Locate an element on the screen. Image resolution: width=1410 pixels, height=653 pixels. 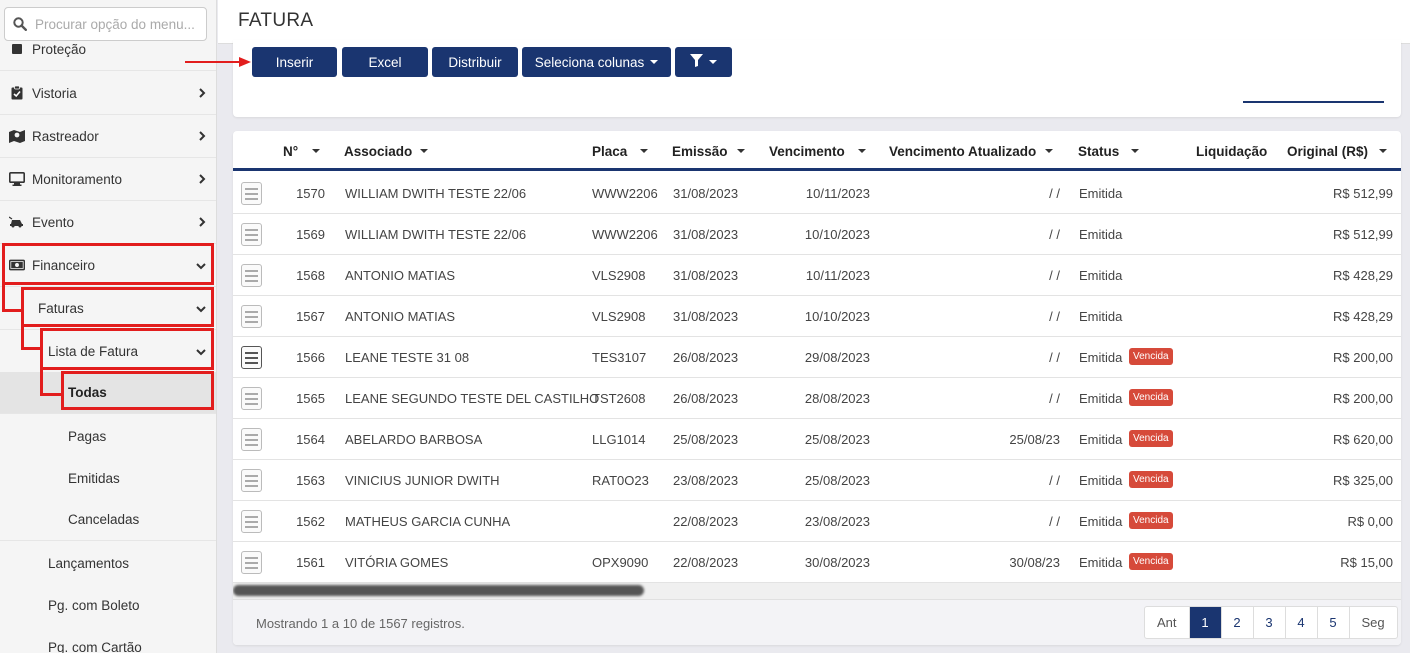
pagination-page-4: 4 is located at coordinates (1302, 622).